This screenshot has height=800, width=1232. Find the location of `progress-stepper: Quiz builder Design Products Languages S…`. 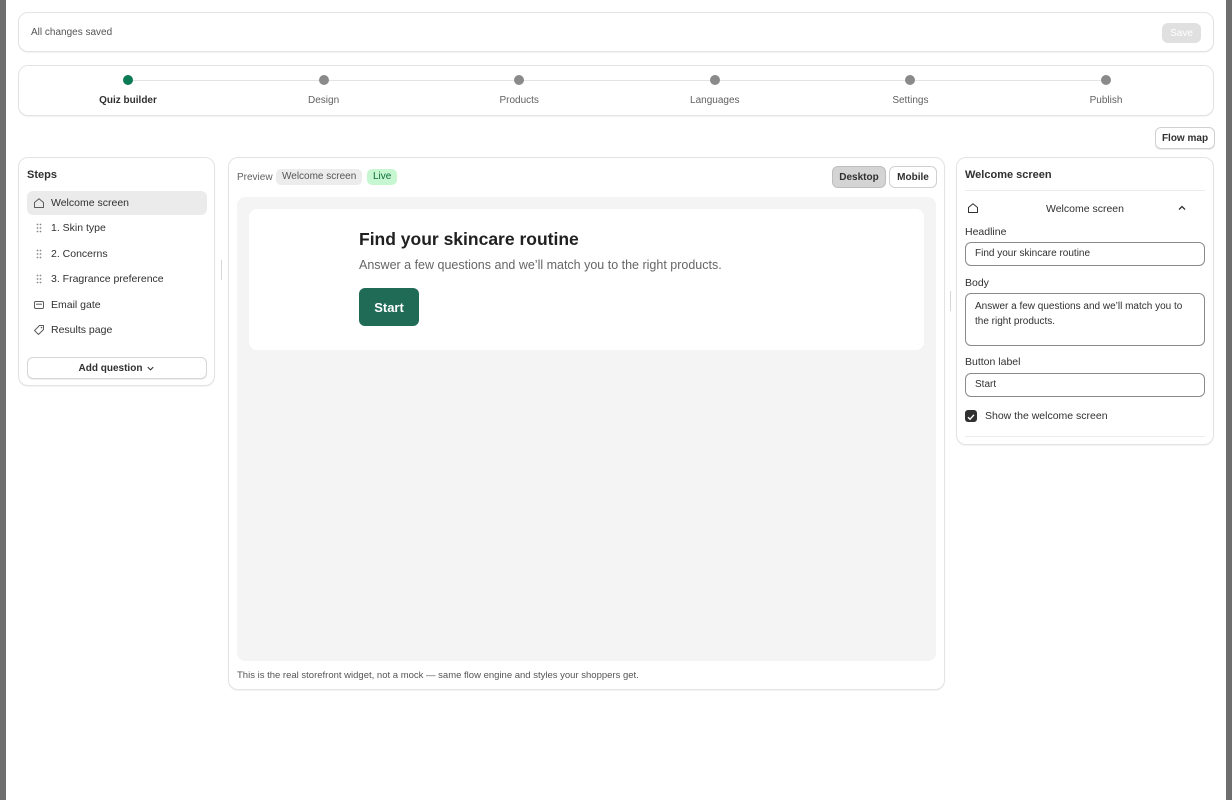

progress-stepper: Quiz builder Design Products Languages S… is located at coordinates (616, 90).